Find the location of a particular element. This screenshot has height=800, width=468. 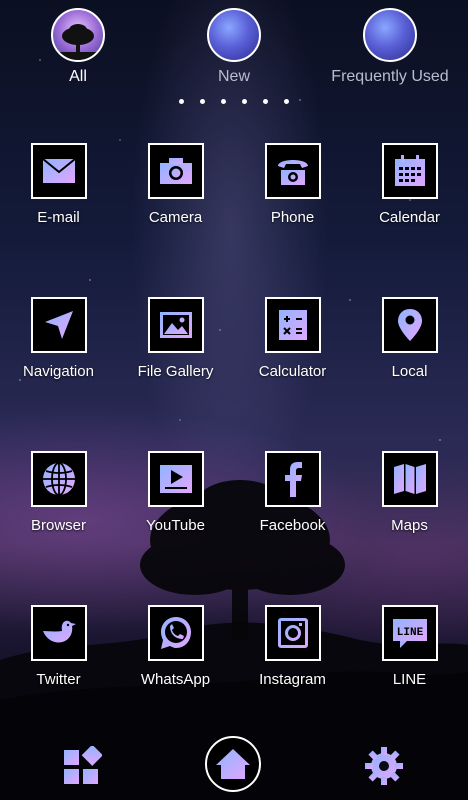

app-instagram: Instagram is located at coordinates (292, 646).